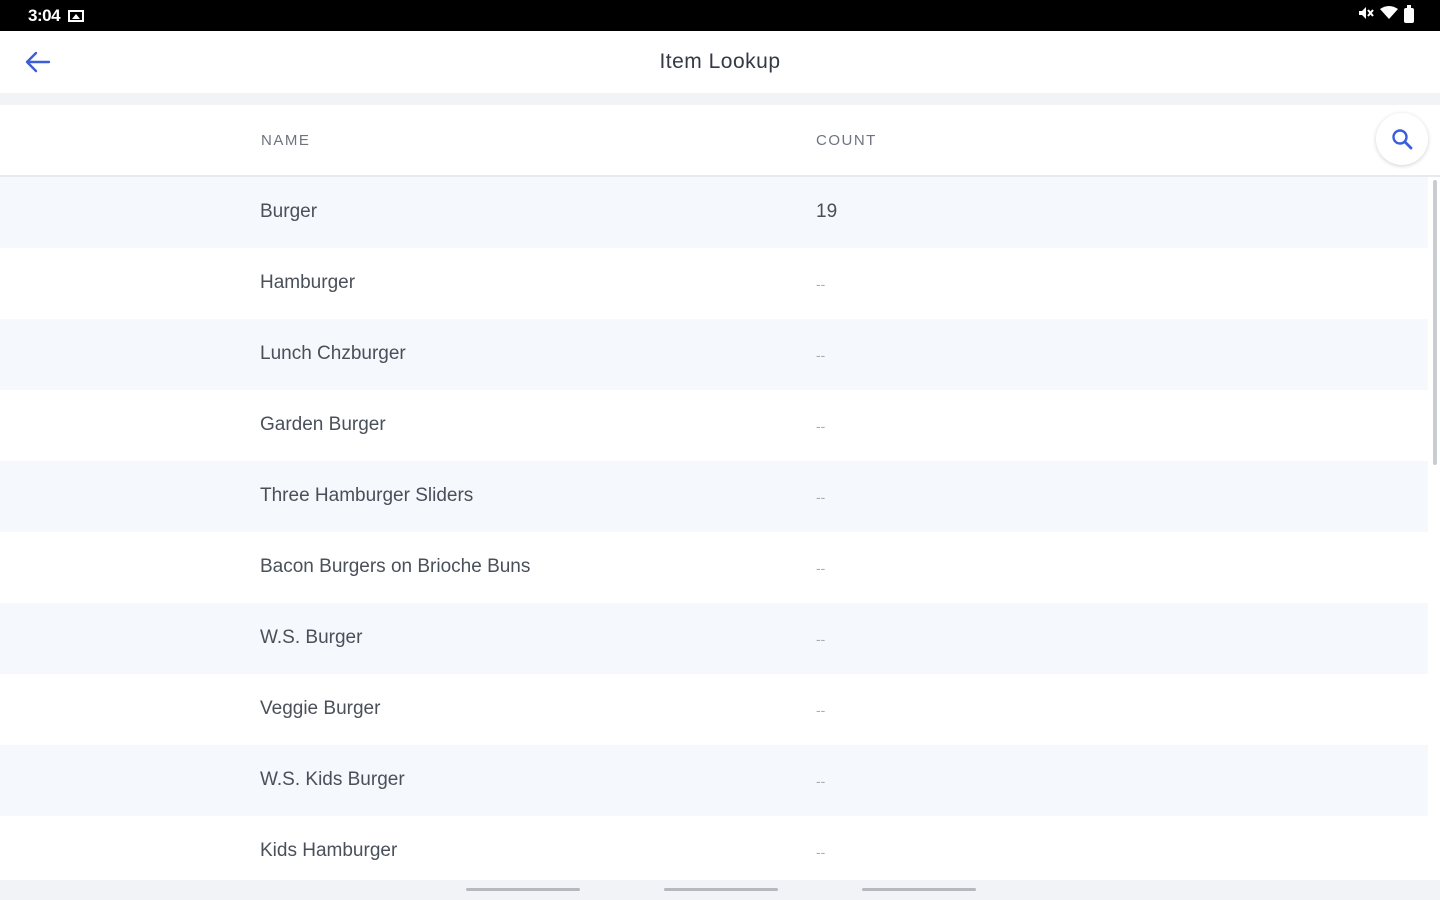 The image size is (1440, 900). Describe the element at coordinates (720, 99) in the screenshot. I see `header-divider` at that location.